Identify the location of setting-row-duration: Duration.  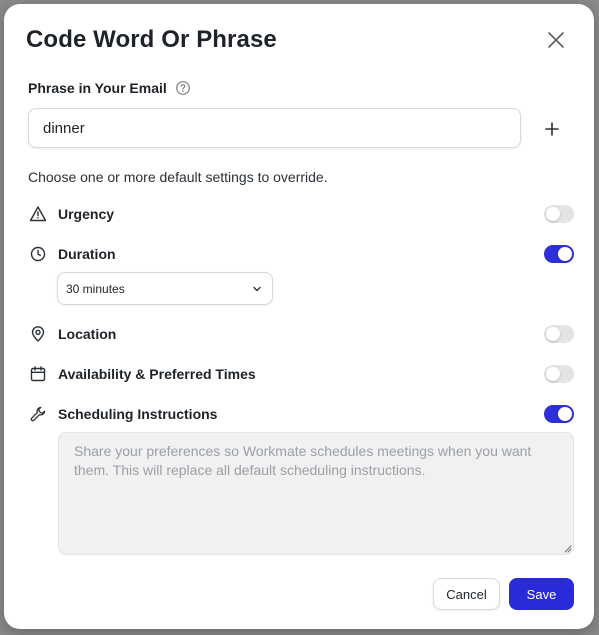
(301, 254).